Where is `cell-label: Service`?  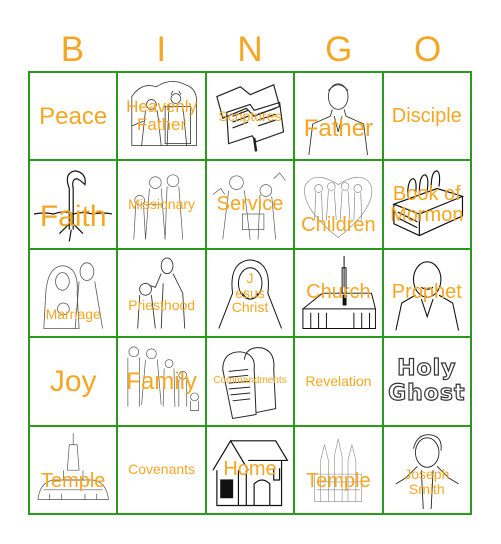 cell-label: Service is located at coordinates (250, 204).